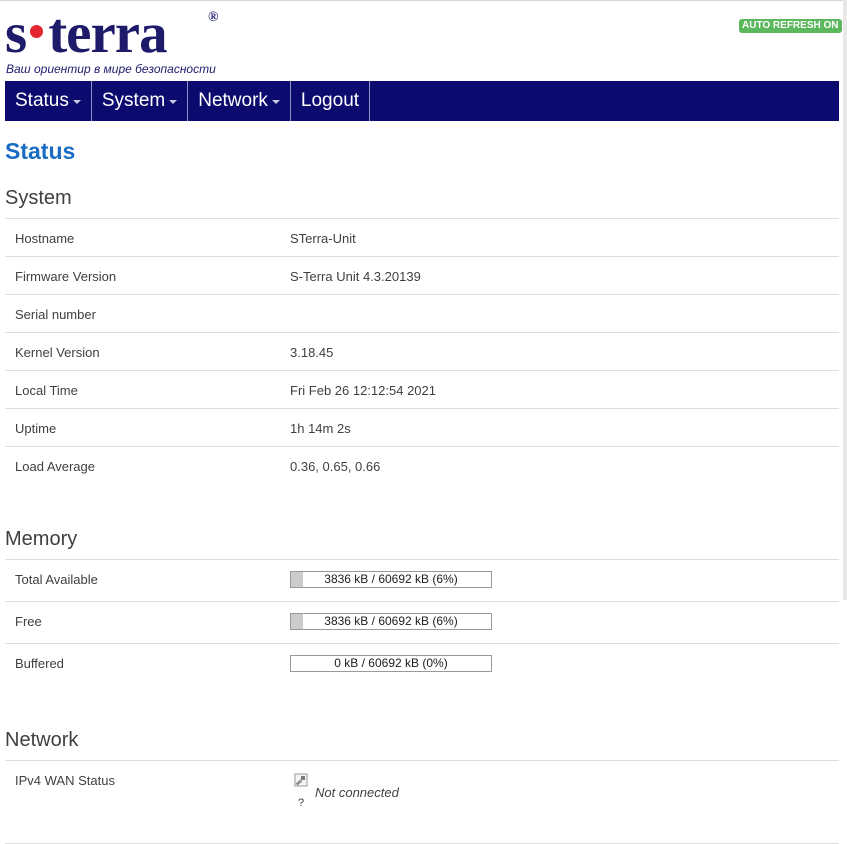 The image size is (847, 844). Describe the element at coordinates (422, 237) in the screenshot. I see `table-row: Hostname STerra-Unit` at that location.